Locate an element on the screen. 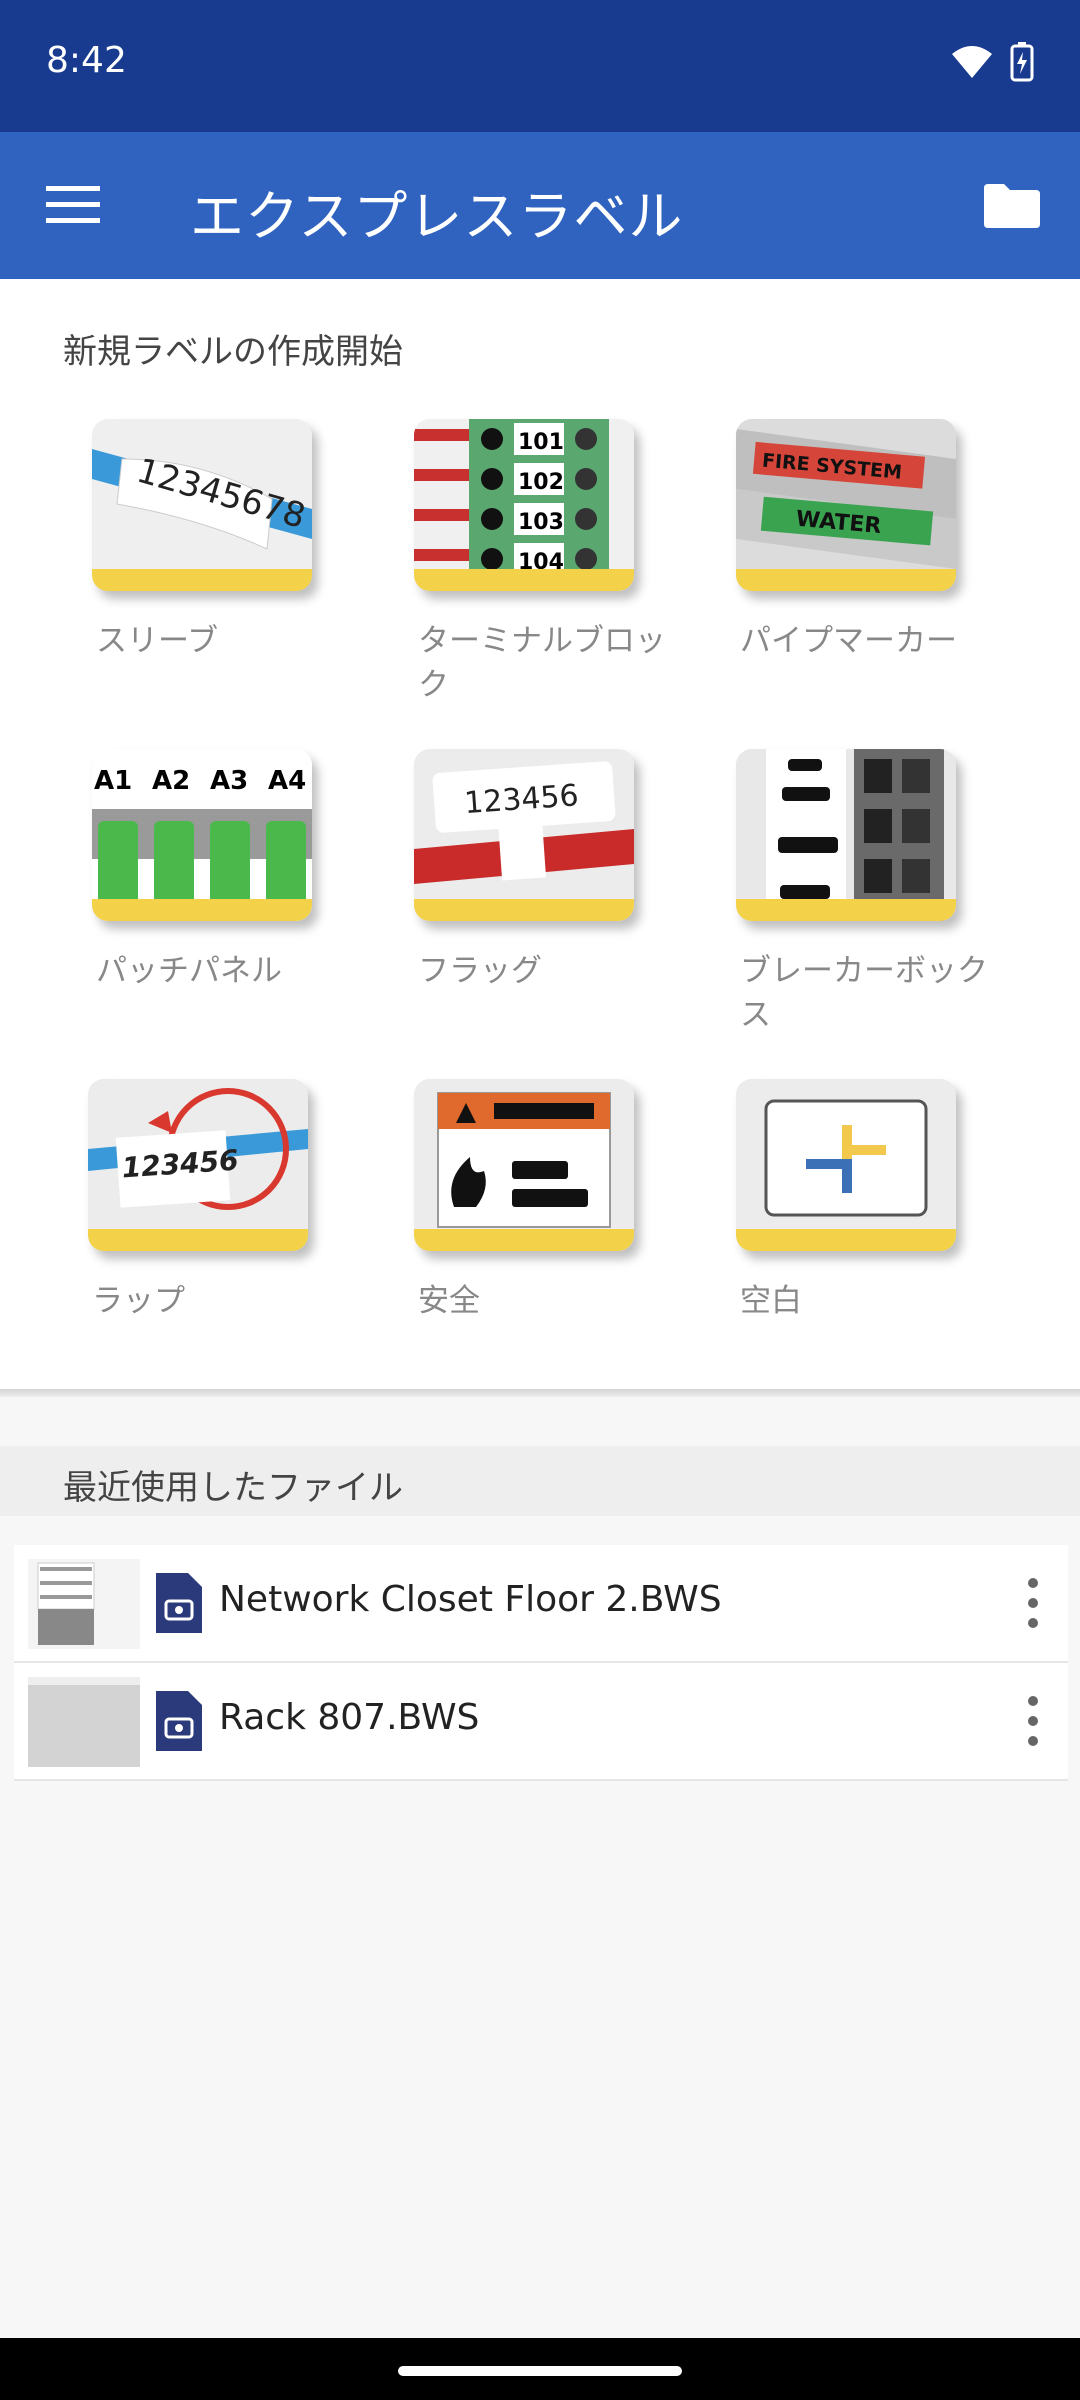  tile-patch-panel-label: パッチパネル is located at coordinates (189, 971).